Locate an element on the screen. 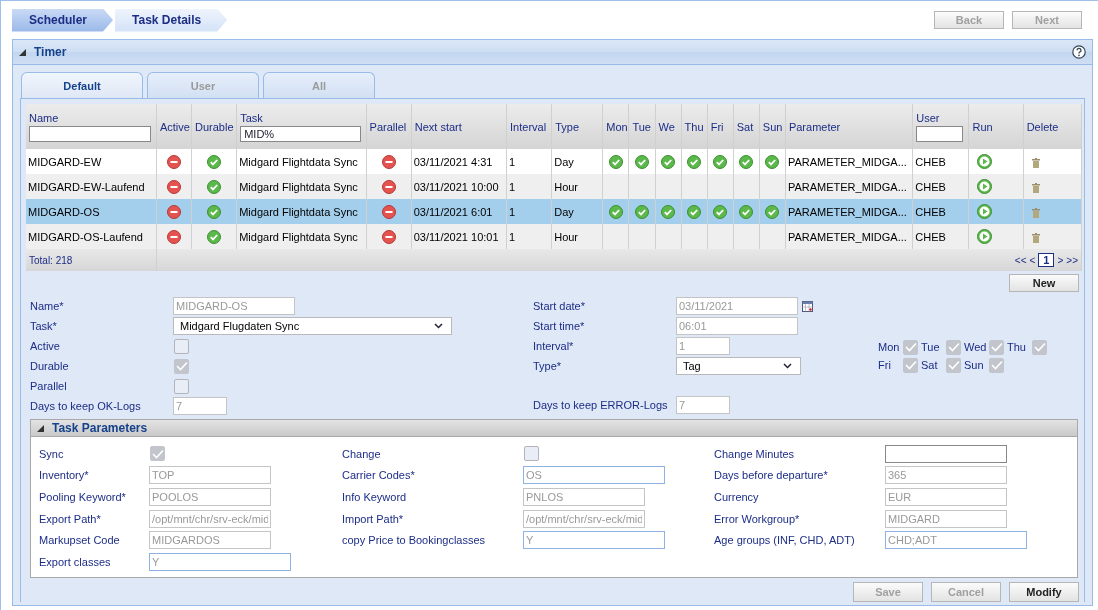 This screenshot has height=610, width=1098. day-label: Wed is located at coordinates (975, 347).